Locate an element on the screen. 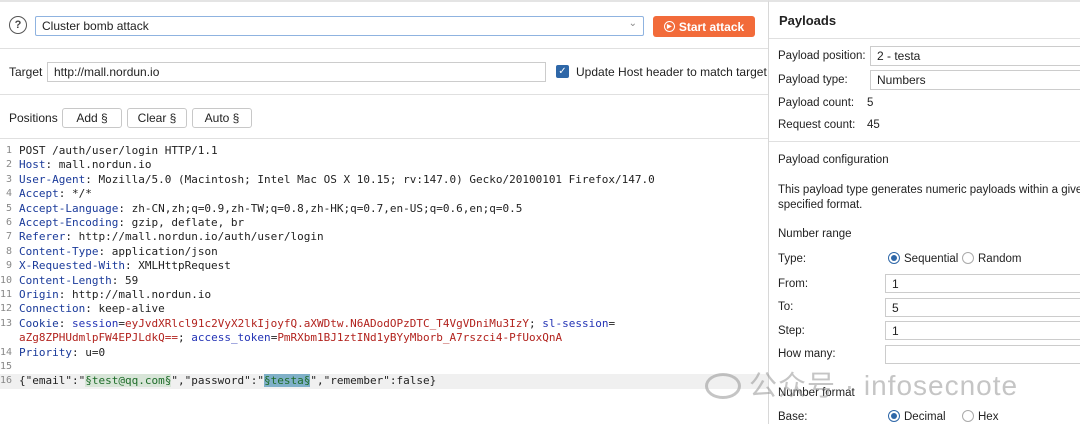 The image size is (1080, 426). line-number: 14 is located at coordinates (6, 352).